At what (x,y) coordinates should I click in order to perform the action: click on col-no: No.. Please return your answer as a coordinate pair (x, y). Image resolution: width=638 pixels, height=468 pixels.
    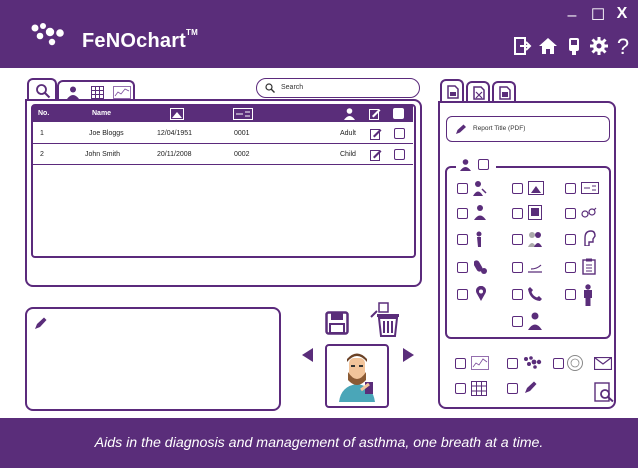
    Looking at the image, I should click on (44, 113).